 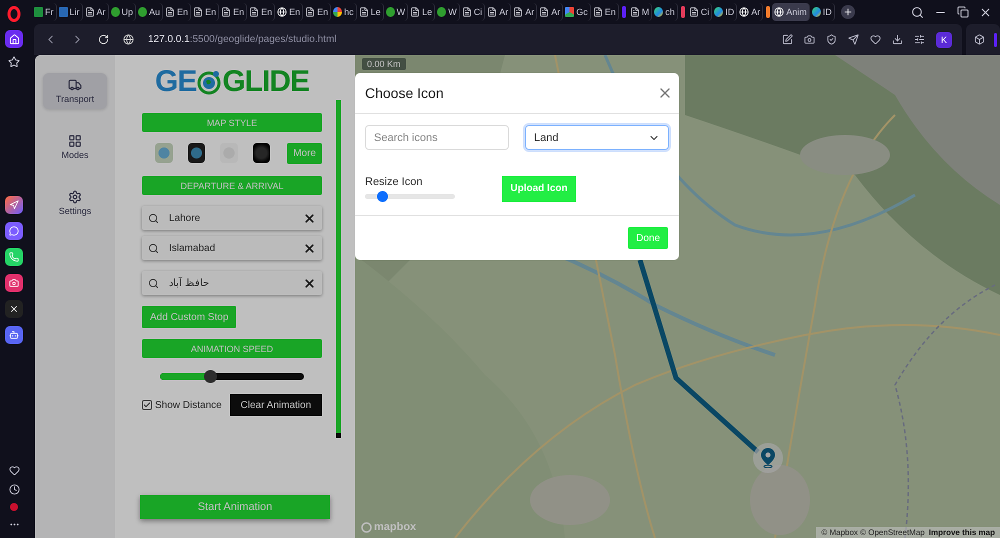 What do you see at coordinates (232, 283) in the screenshot?
I see `location-field: حافظ آباد` at bounding box center [232, 283].